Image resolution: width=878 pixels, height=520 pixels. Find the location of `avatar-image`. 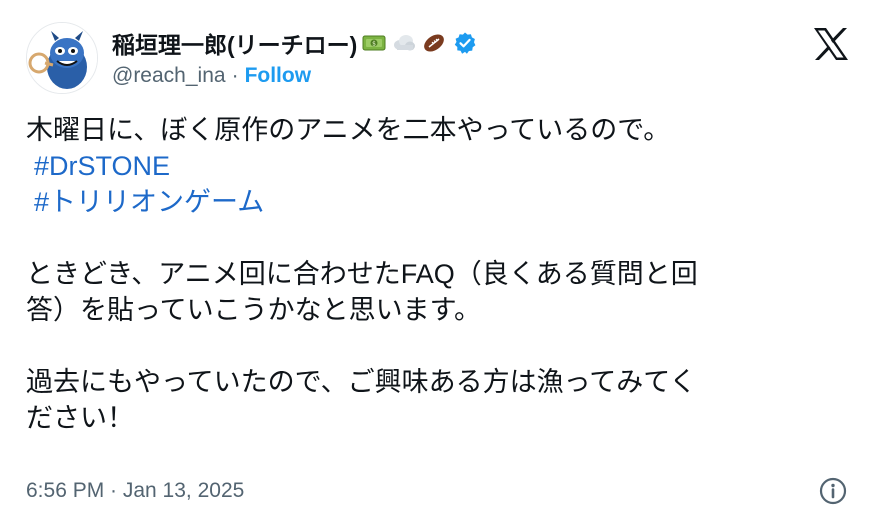

avatar-image is located at coordinates (62, 58).